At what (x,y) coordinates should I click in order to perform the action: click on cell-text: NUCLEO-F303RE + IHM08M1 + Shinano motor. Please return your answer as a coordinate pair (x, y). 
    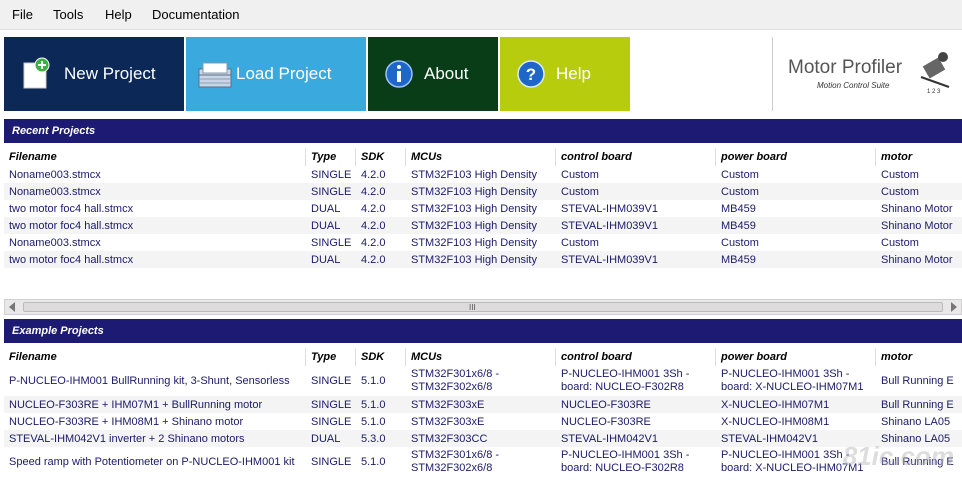
    Looking at the image, I should click on (126, 421).